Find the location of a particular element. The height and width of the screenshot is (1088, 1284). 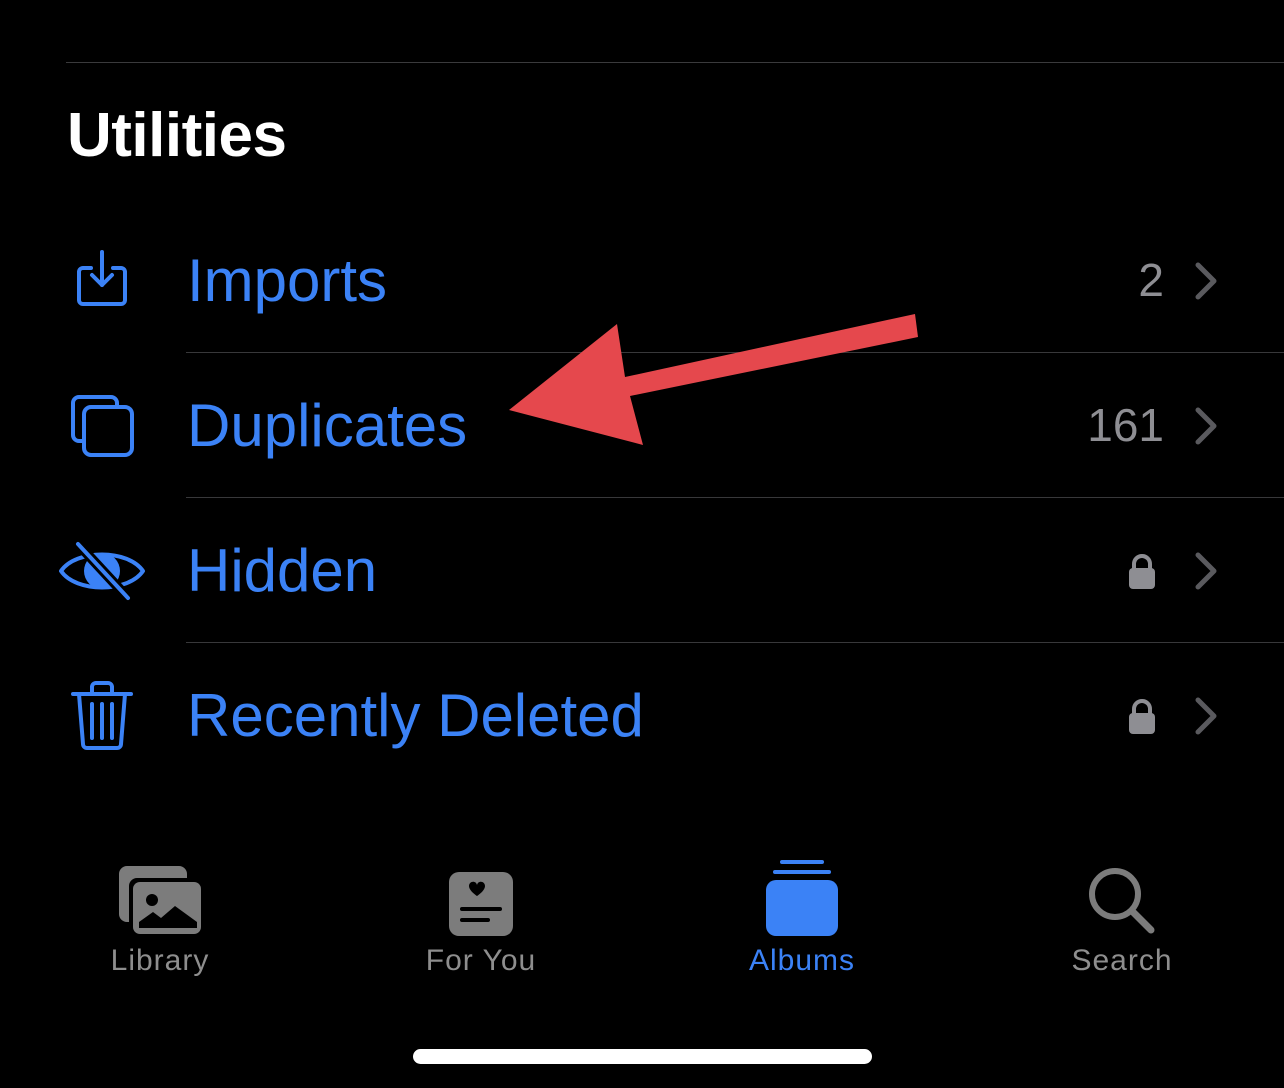

import-tray-icon is located at coordinates (102, 280).